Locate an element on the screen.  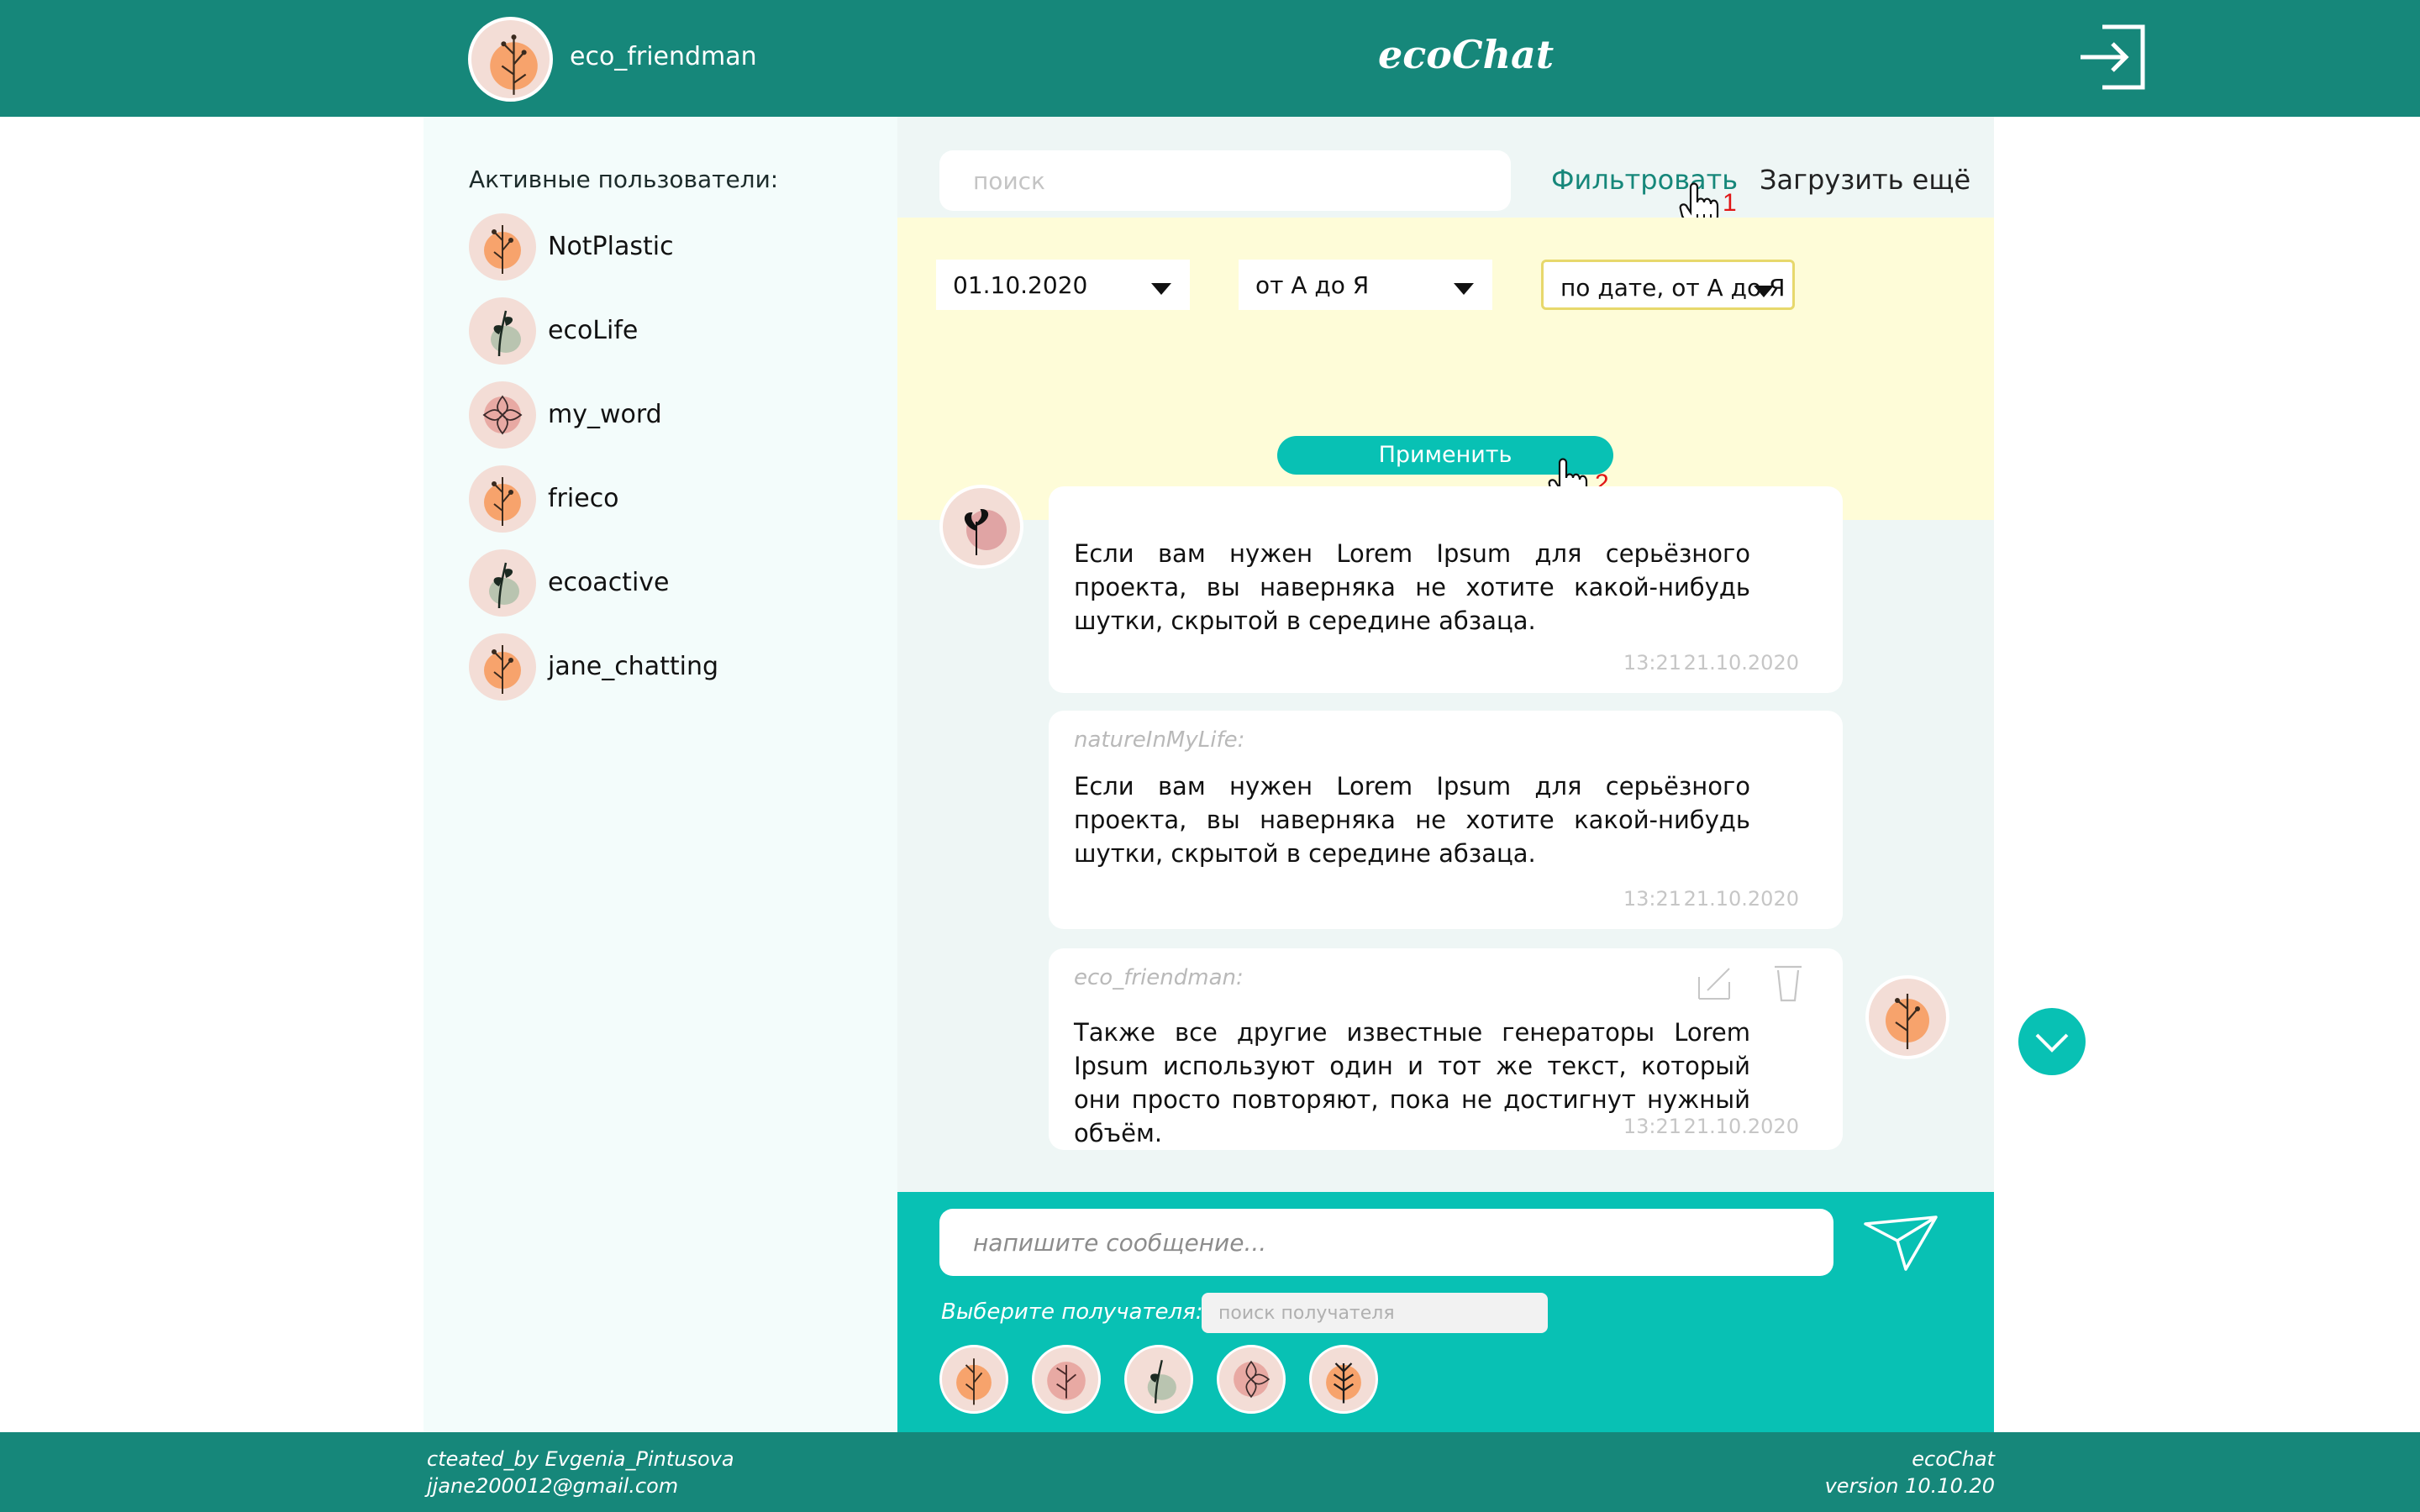
sort-select: от А до Я is located at coordinates (1365, 285).